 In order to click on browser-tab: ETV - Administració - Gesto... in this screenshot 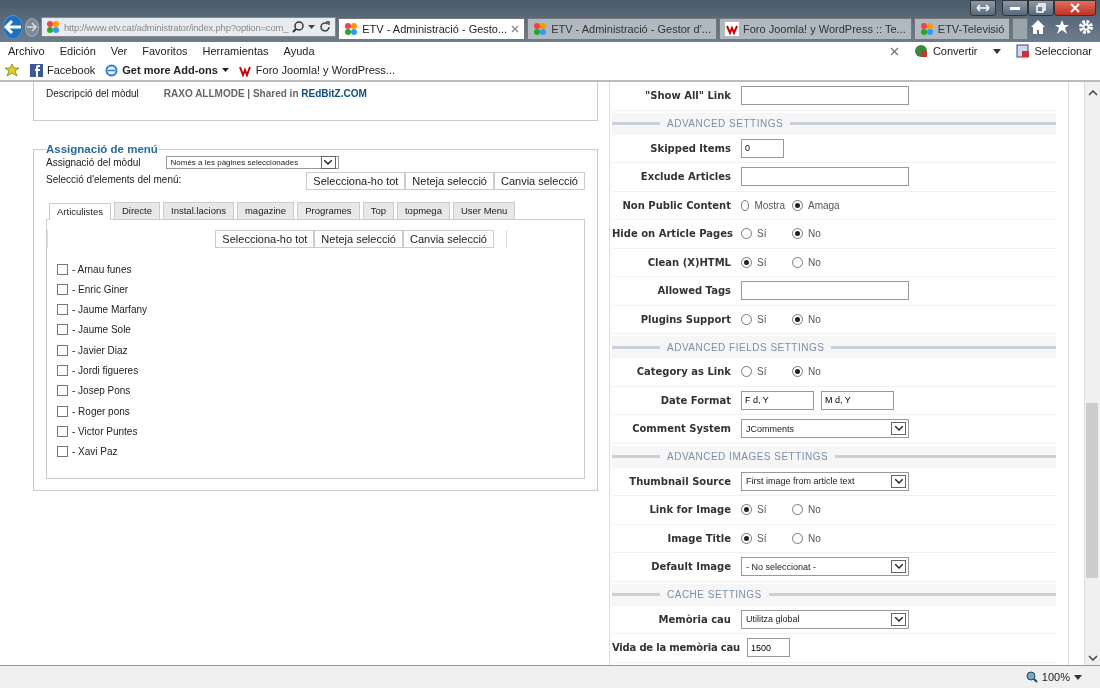, I will do `click(432, 29)`.